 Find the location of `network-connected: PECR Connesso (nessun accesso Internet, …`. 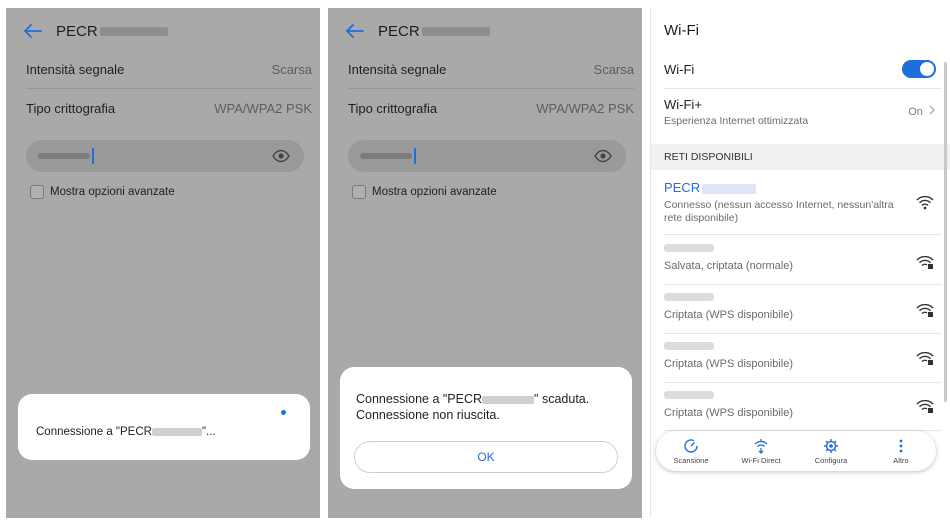

network-connected: PECR Connesso (nessun accesso Internet, … is located at coordinates (787, 202).